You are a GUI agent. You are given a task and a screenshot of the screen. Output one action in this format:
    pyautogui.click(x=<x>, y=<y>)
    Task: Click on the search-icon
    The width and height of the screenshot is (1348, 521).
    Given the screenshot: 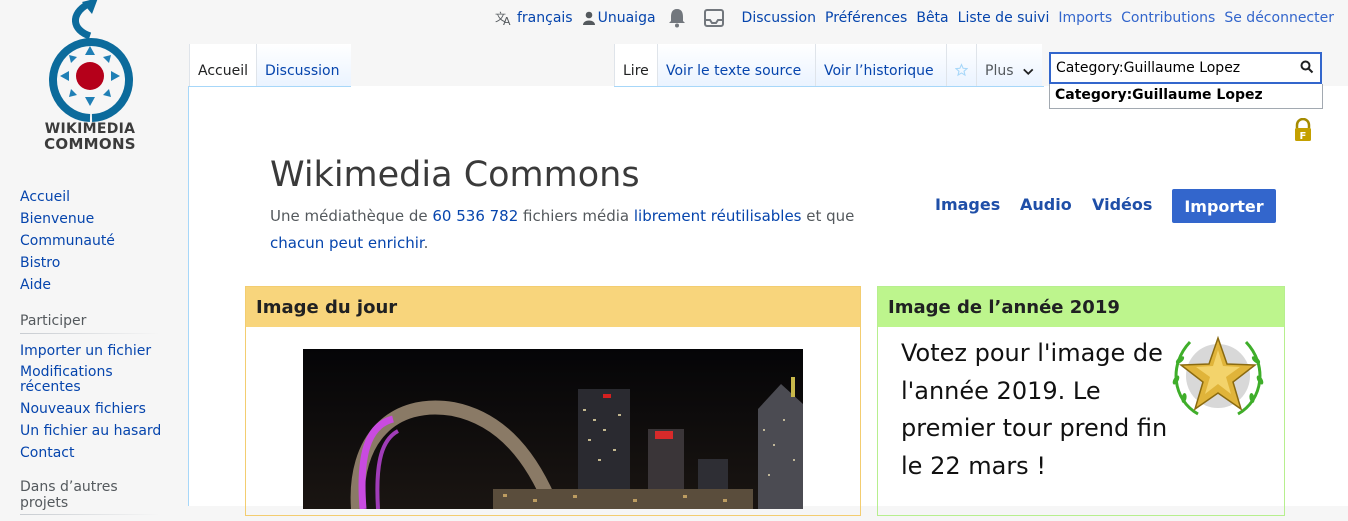 What is the action you would take?
    pyautogui.click(x=1307, y=67)
    